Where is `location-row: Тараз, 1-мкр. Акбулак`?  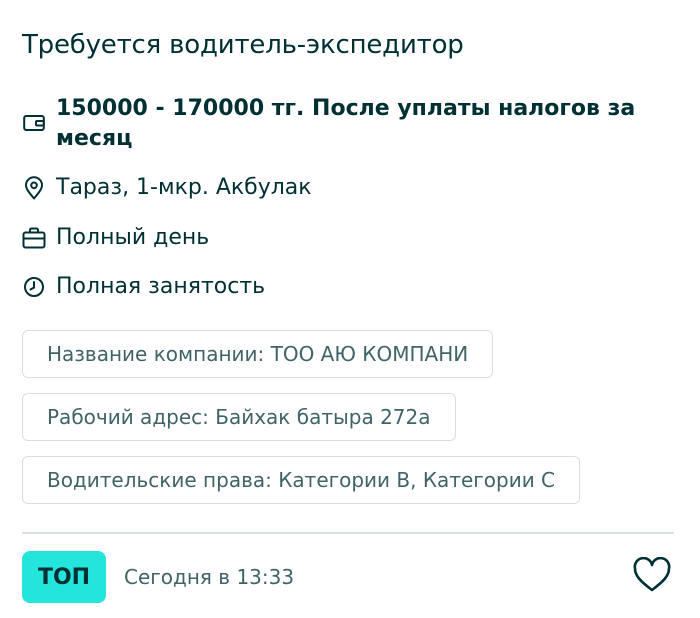 location-row: Тараз, 1-мкр. Акбулак is located at coordinates (167, 188).